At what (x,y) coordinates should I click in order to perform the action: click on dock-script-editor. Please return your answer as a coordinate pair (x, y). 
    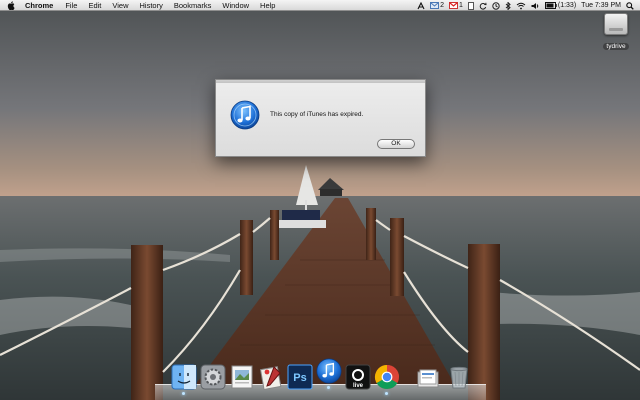
    Looking at the image, I should click on (271, 377).